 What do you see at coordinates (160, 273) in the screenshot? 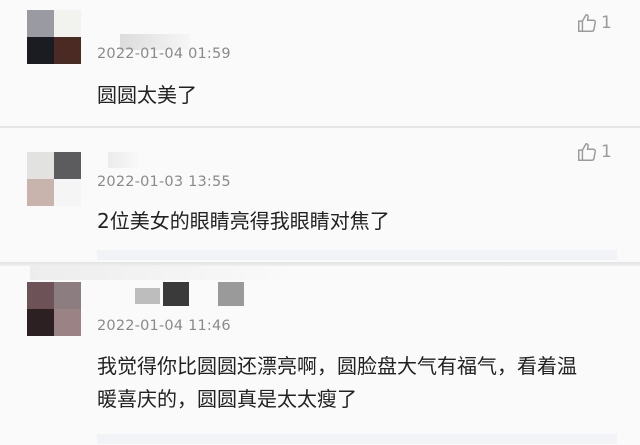
I see `redacted-overlay` at bounding box center [160, 273].